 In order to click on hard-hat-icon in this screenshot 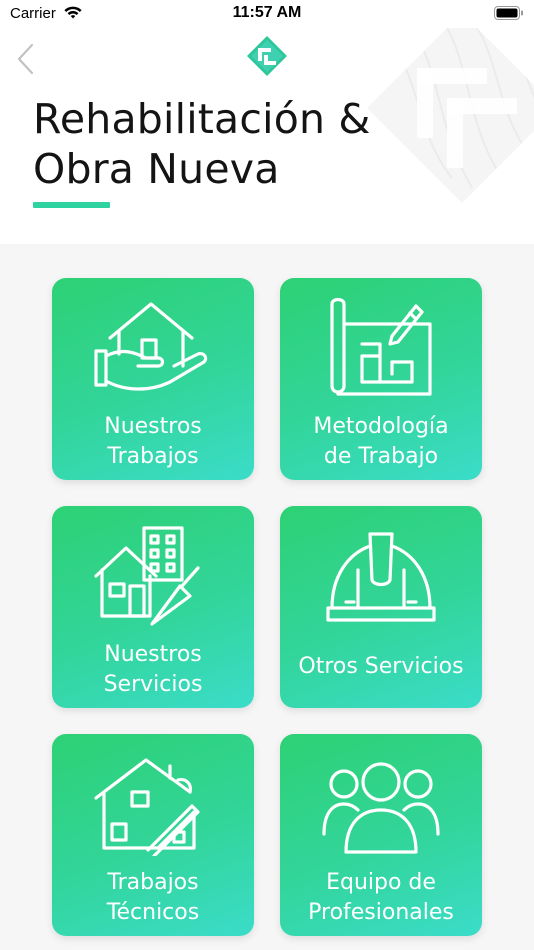, I will do `click(381, 577)`.